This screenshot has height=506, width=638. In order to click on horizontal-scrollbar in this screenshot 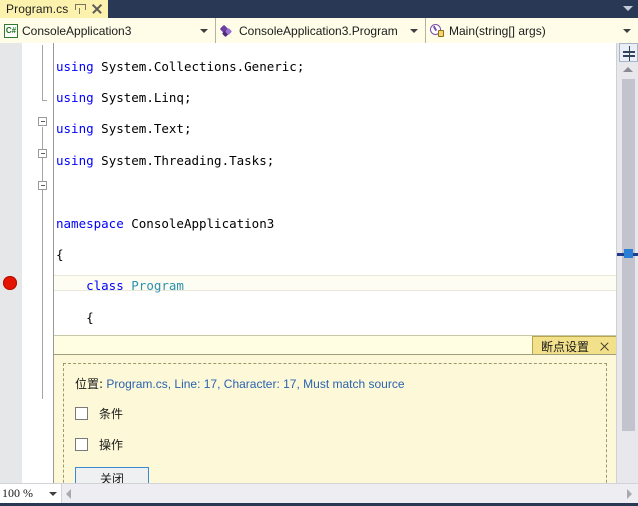, I will do `click(349, 494)`.